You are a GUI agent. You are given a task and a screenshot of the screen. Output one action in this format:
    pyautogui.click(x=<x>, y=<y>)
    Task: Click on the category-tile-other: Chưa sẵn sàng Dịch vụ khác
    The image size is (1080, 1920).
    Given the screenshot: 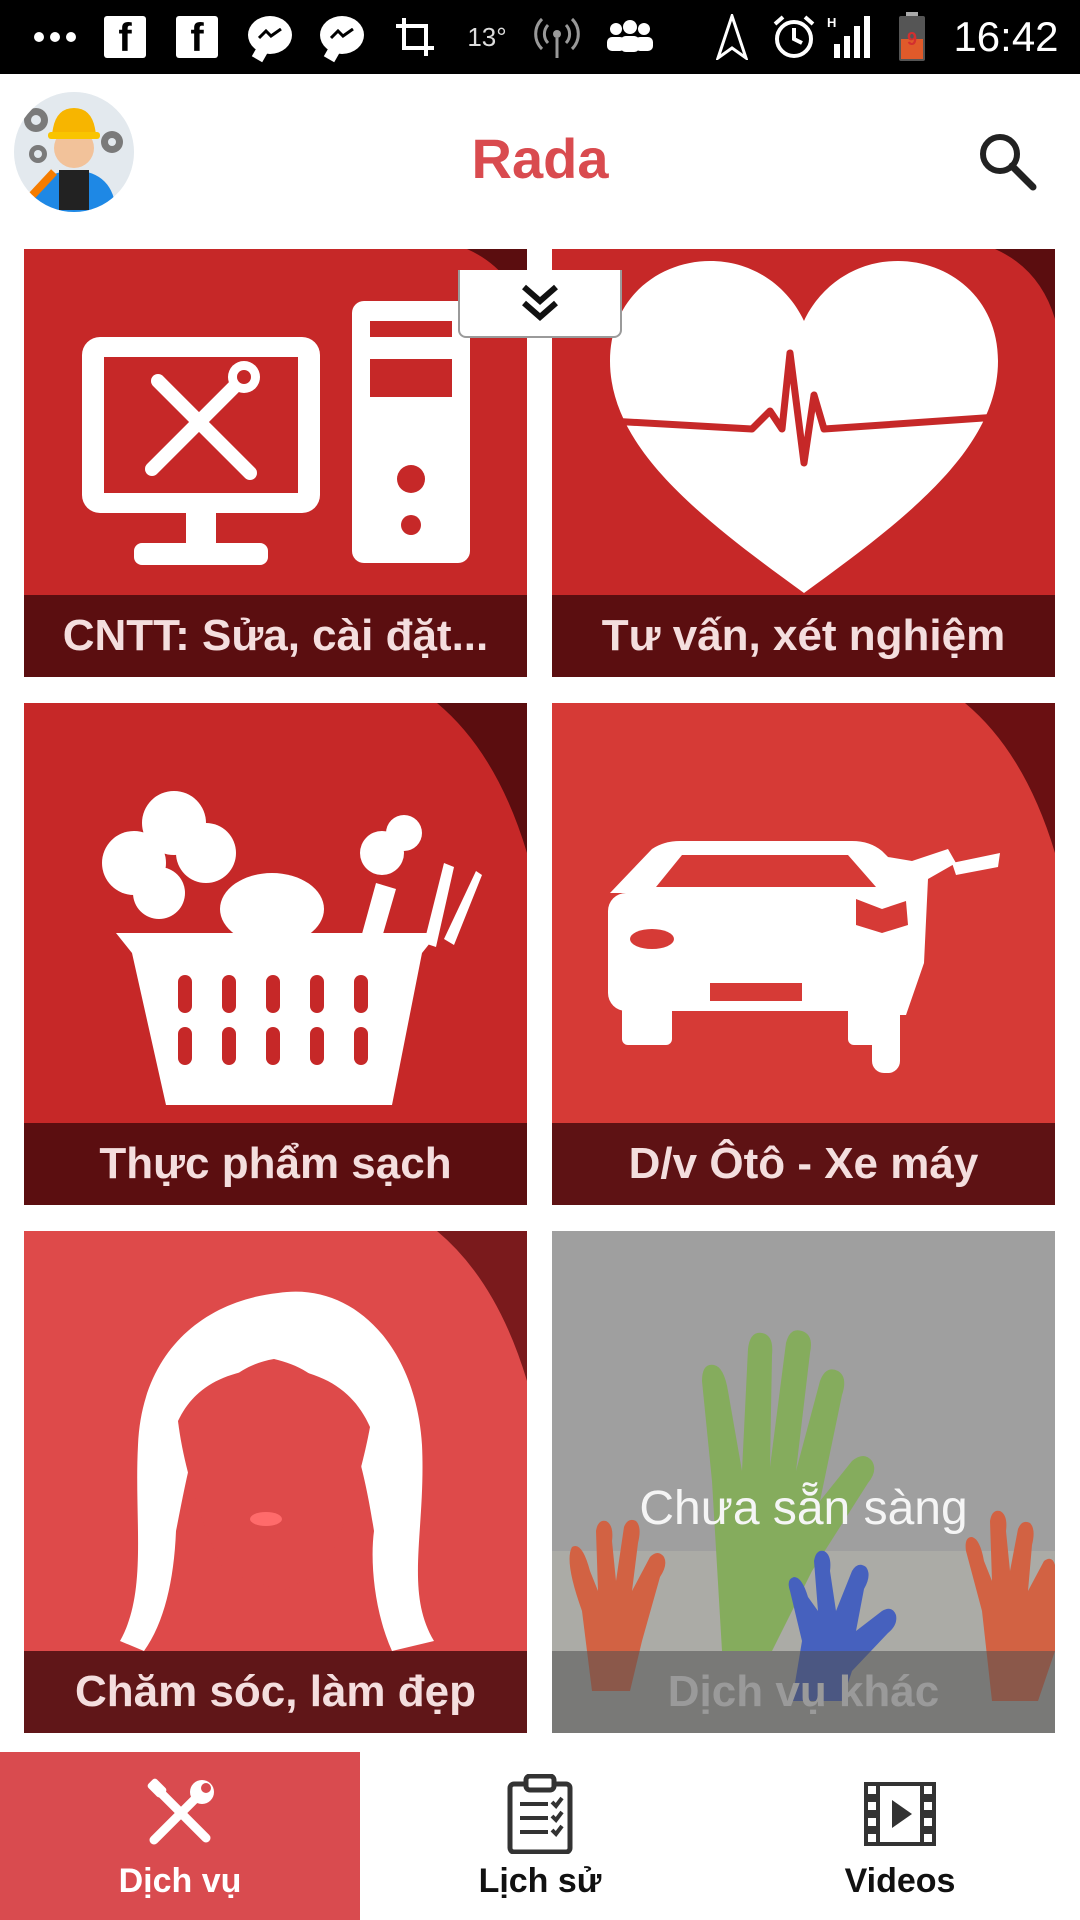 What is the action you would take?
    pyautogui.click(x=803, y=1482)
    